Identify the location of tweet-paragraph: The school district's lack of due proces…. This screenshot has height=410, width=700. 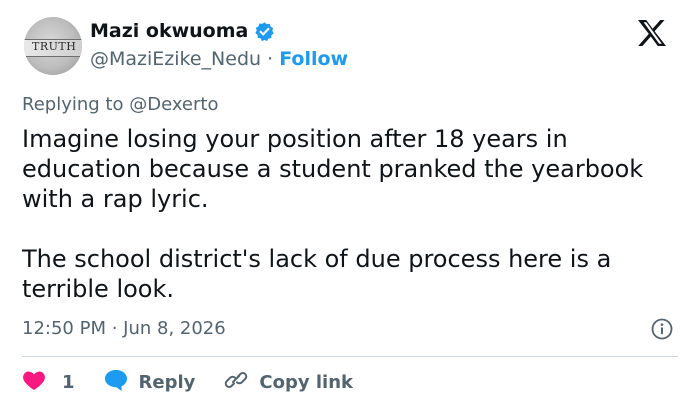
(317, 274).